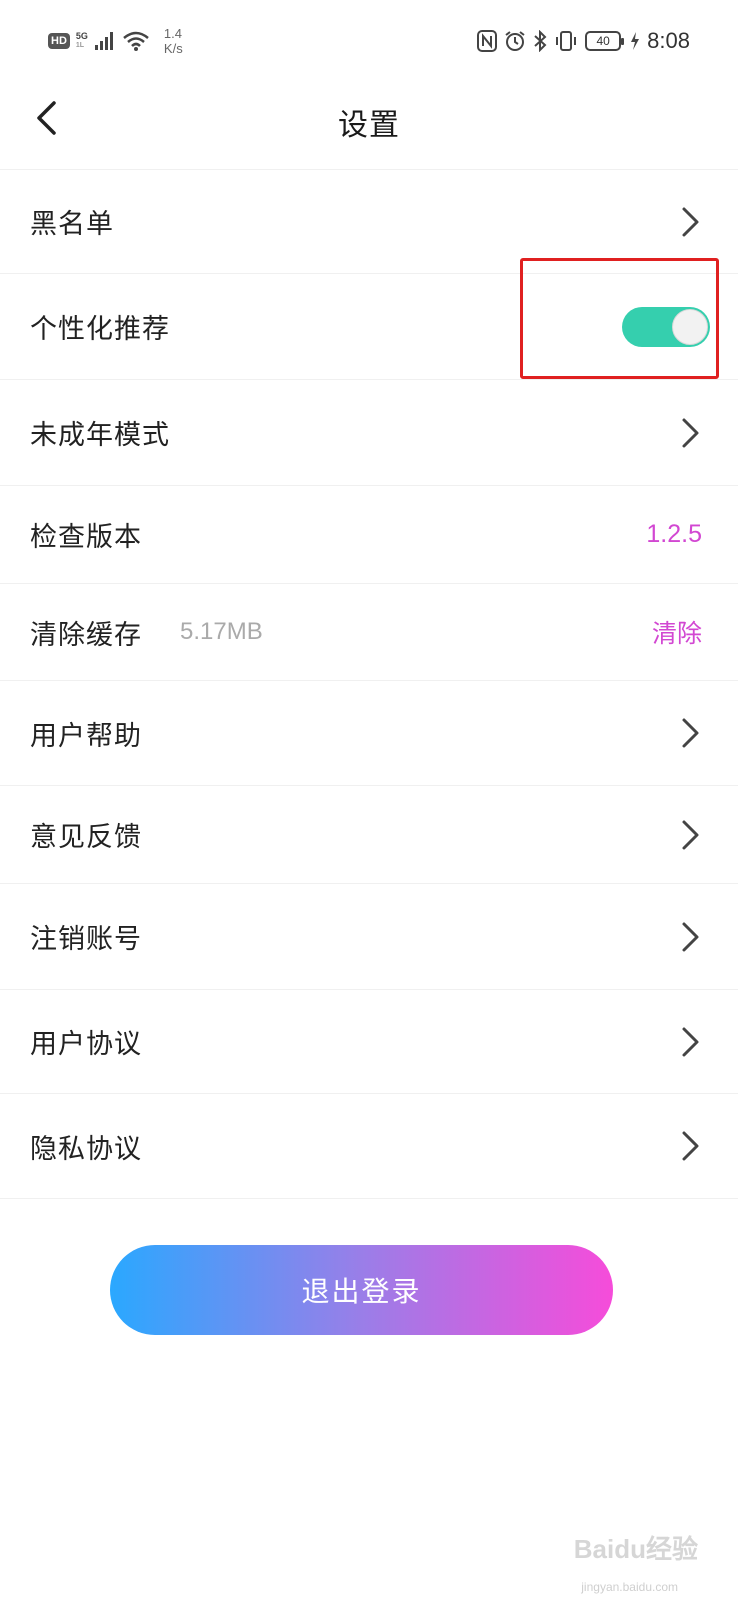 This screenshot has width=738, height=1600. I want to click on settings-row-help: 用户帮助, so click(369, 733).